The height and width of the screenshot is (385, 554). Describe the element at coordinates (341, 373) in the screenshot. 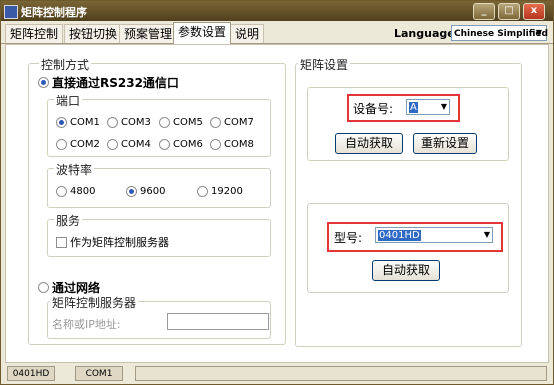

I see `status-empty-cell` at that location.